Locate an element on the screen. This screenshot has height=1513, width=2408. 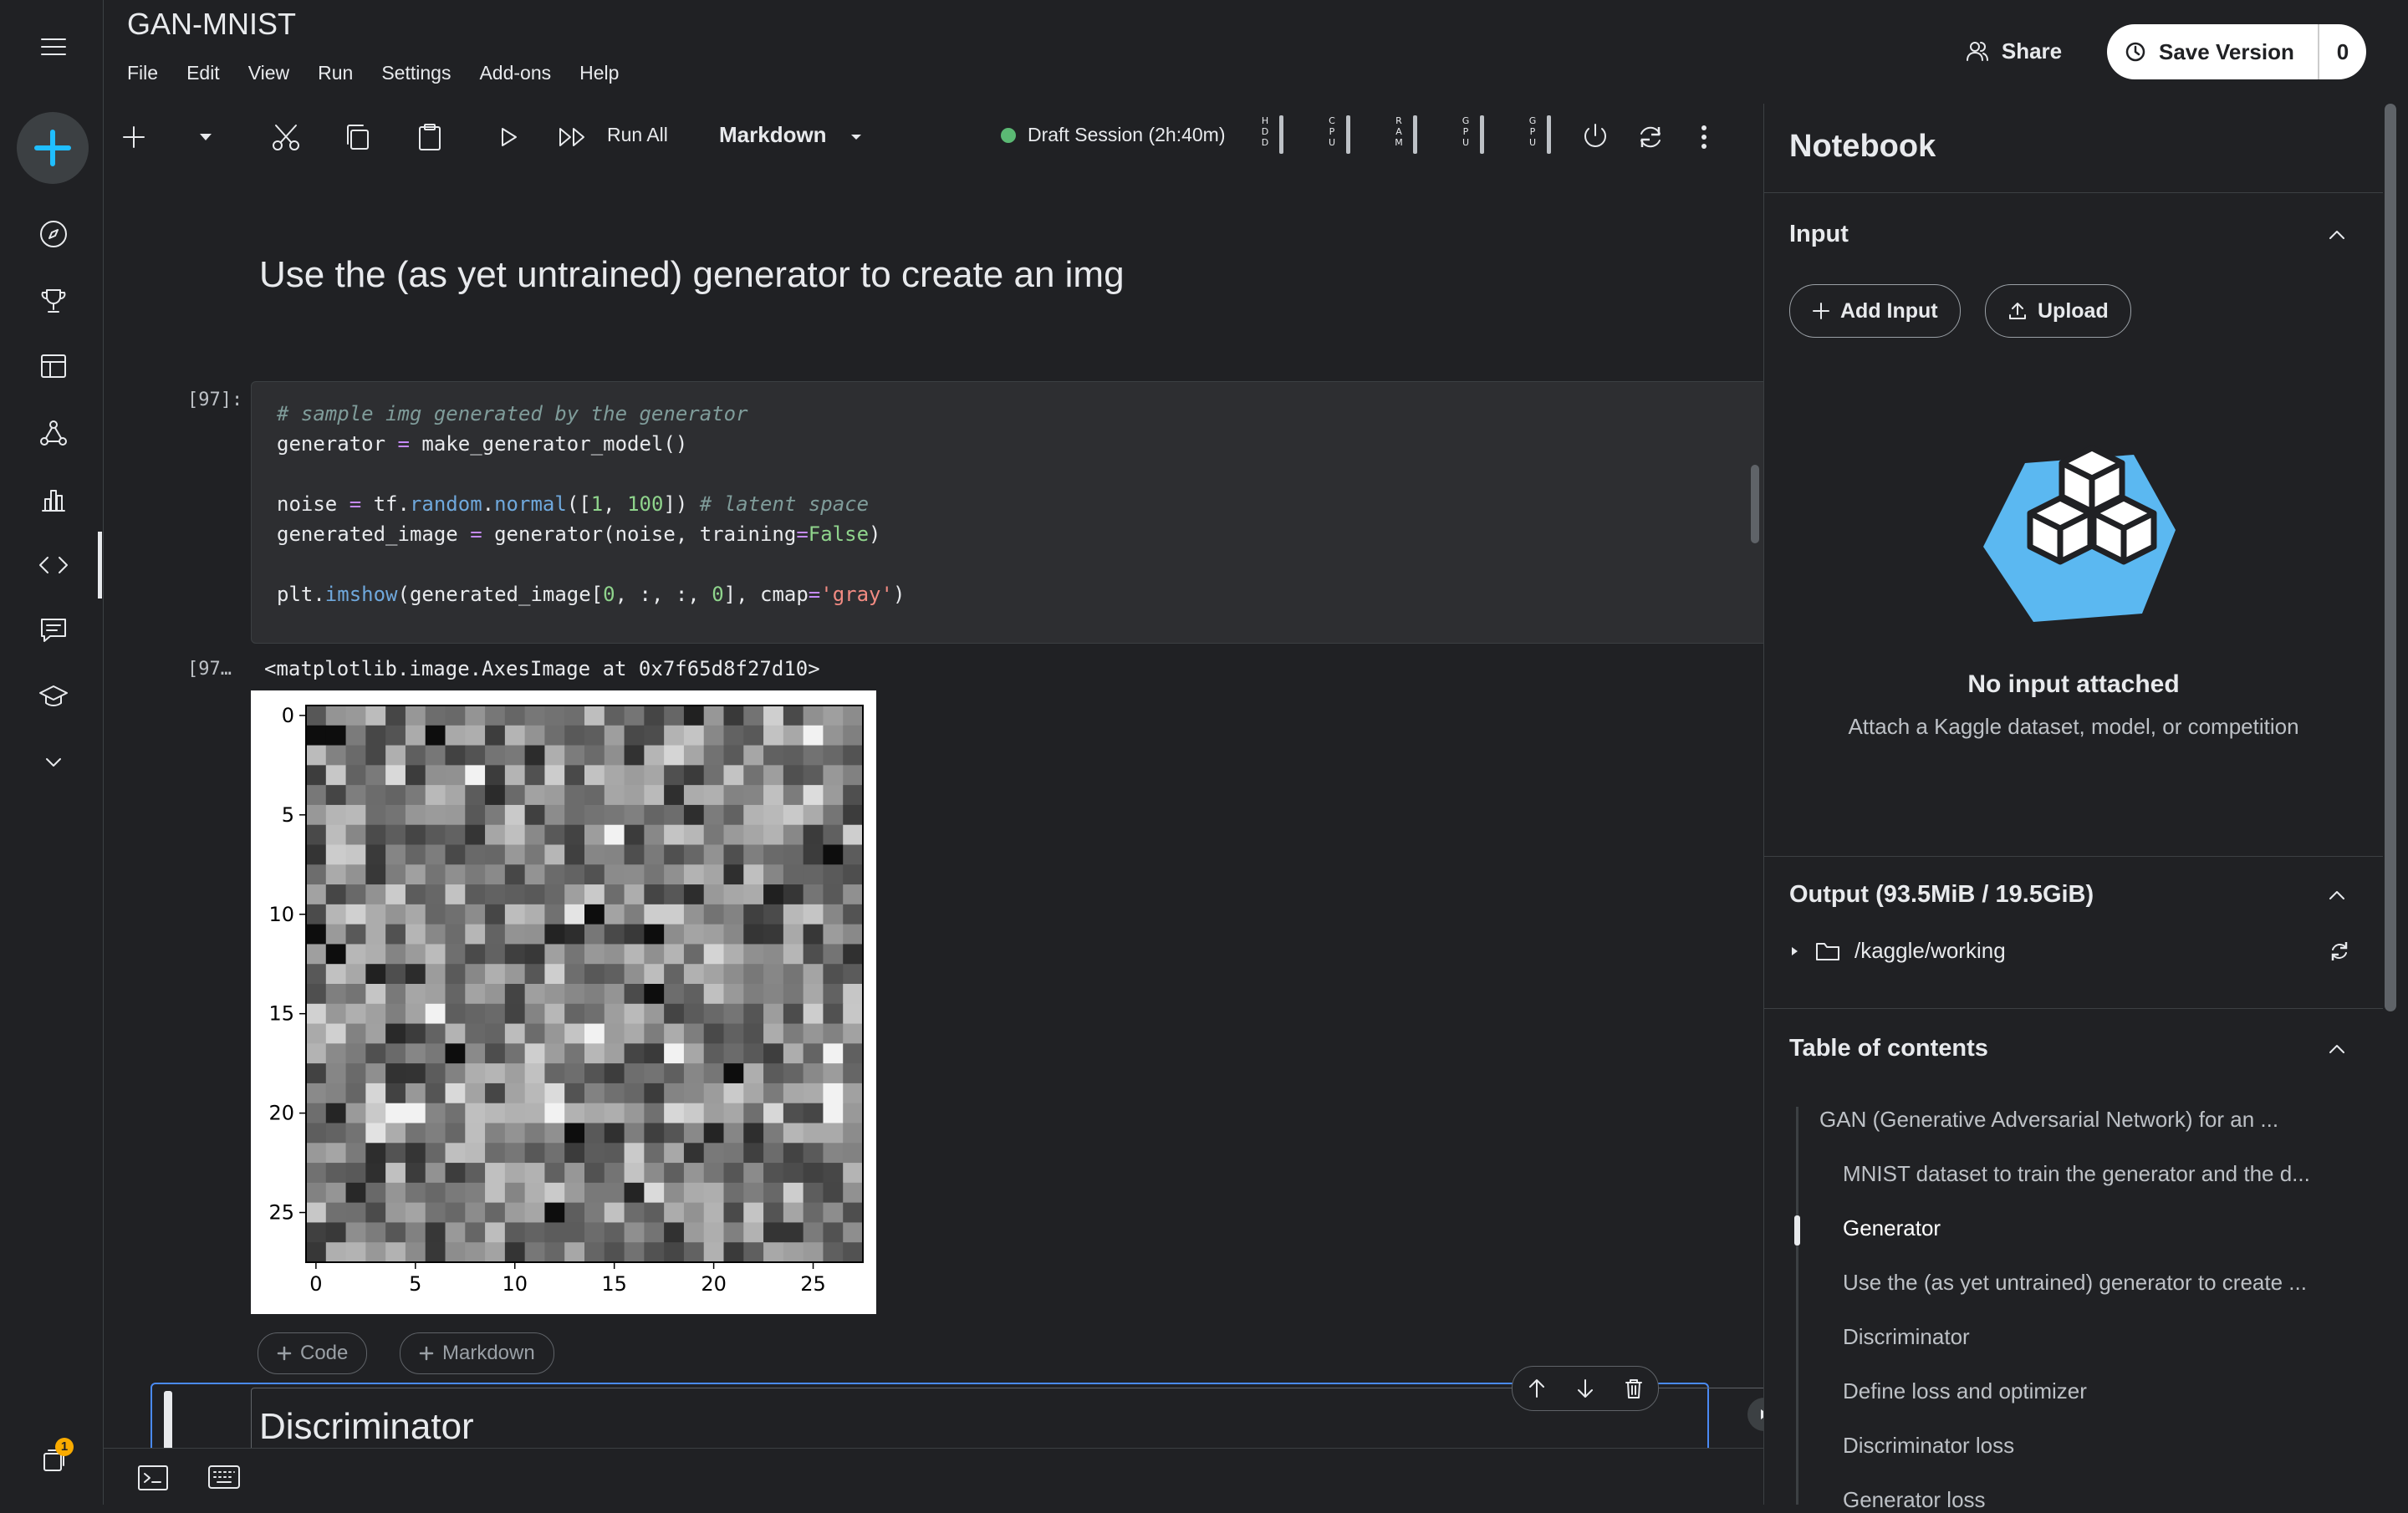
more-icon is located at coordinates (54, 762).